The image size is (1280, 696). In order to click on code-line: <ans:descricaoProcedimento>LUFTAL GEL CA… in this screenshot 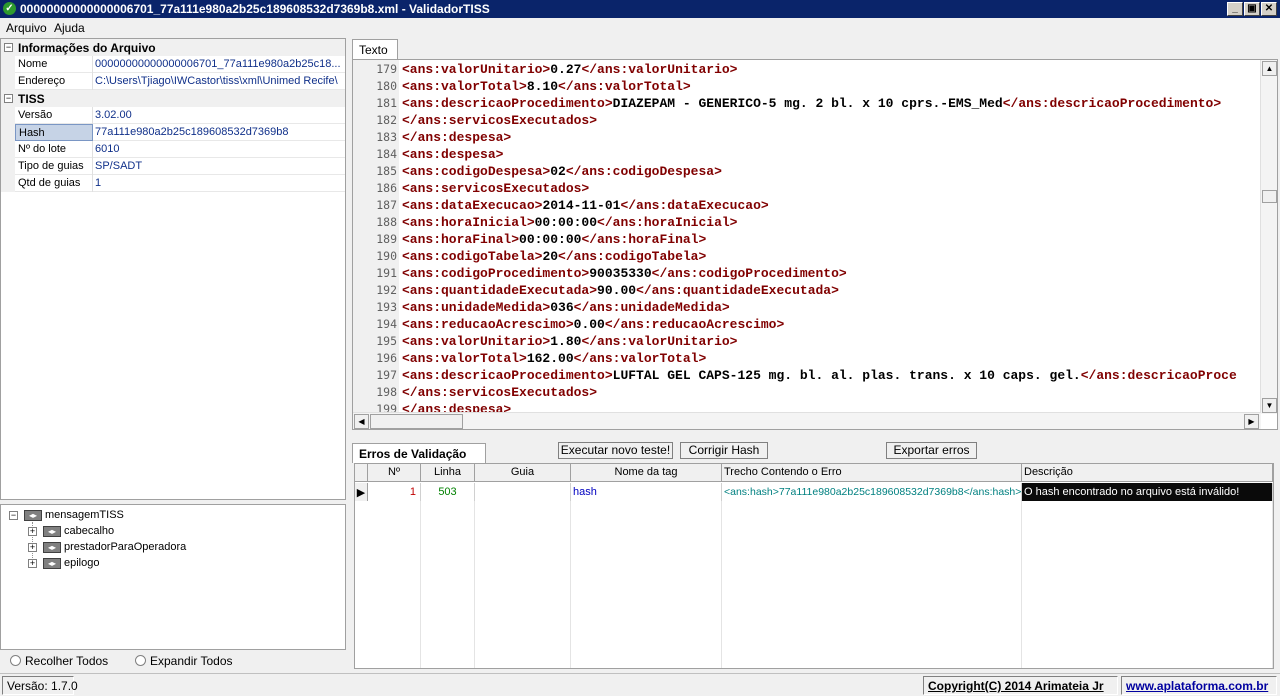, I will do `click(819, 375)`.